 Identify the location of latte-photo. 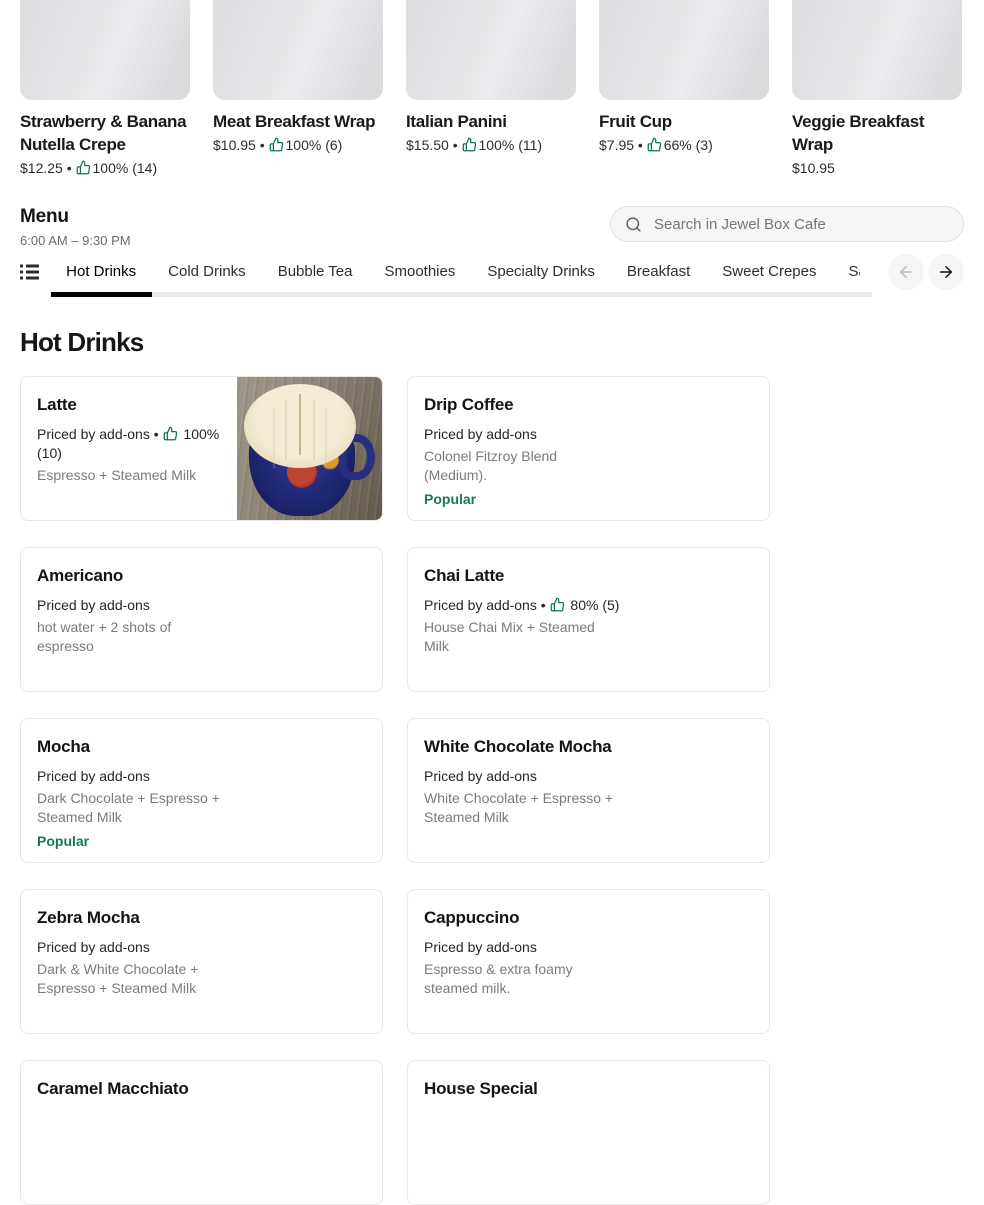
(309, 448).